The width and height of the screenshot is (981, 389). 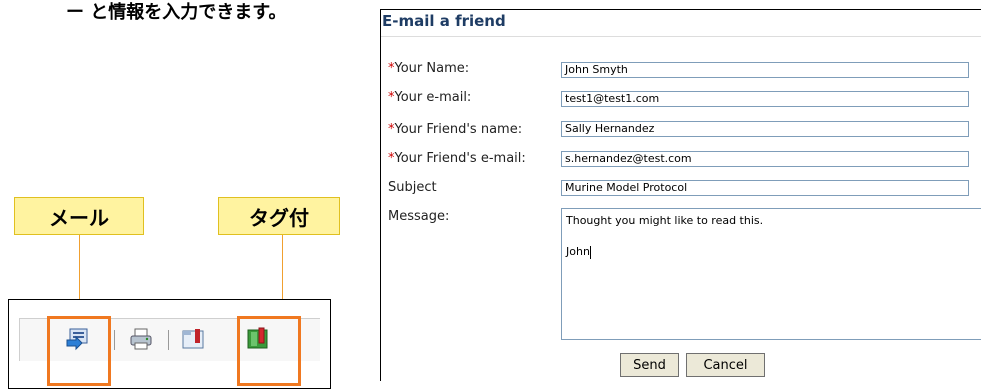 I want to click on tag-highlight-box, so click(x=269, y=351).